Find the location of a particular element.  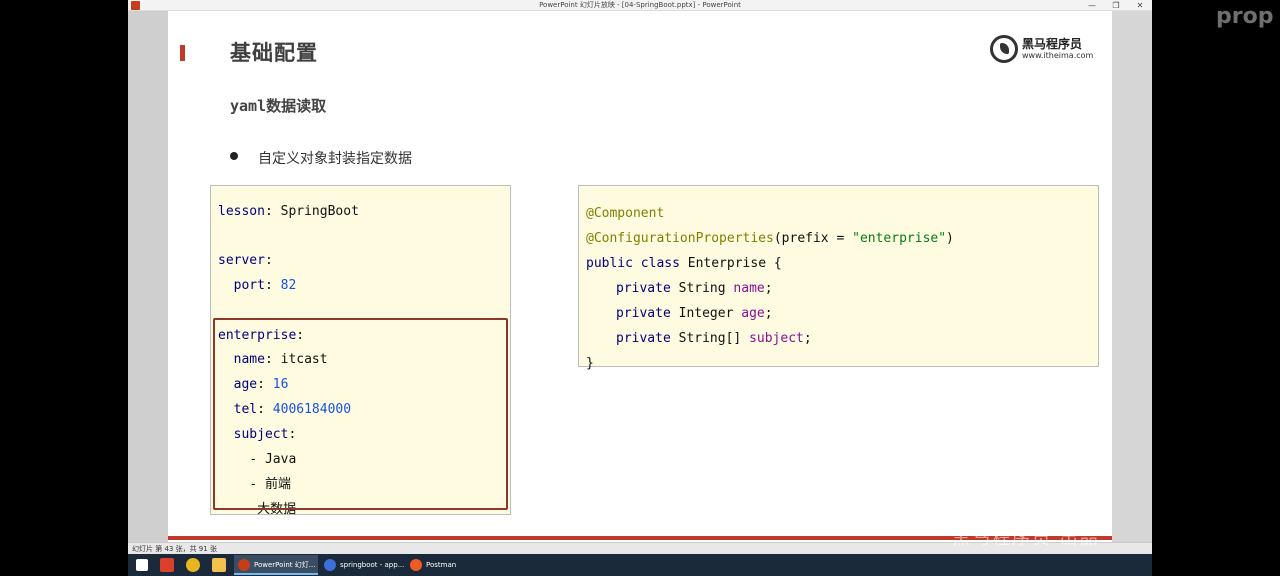

chrome-icon is located at coordinates (193, 565).